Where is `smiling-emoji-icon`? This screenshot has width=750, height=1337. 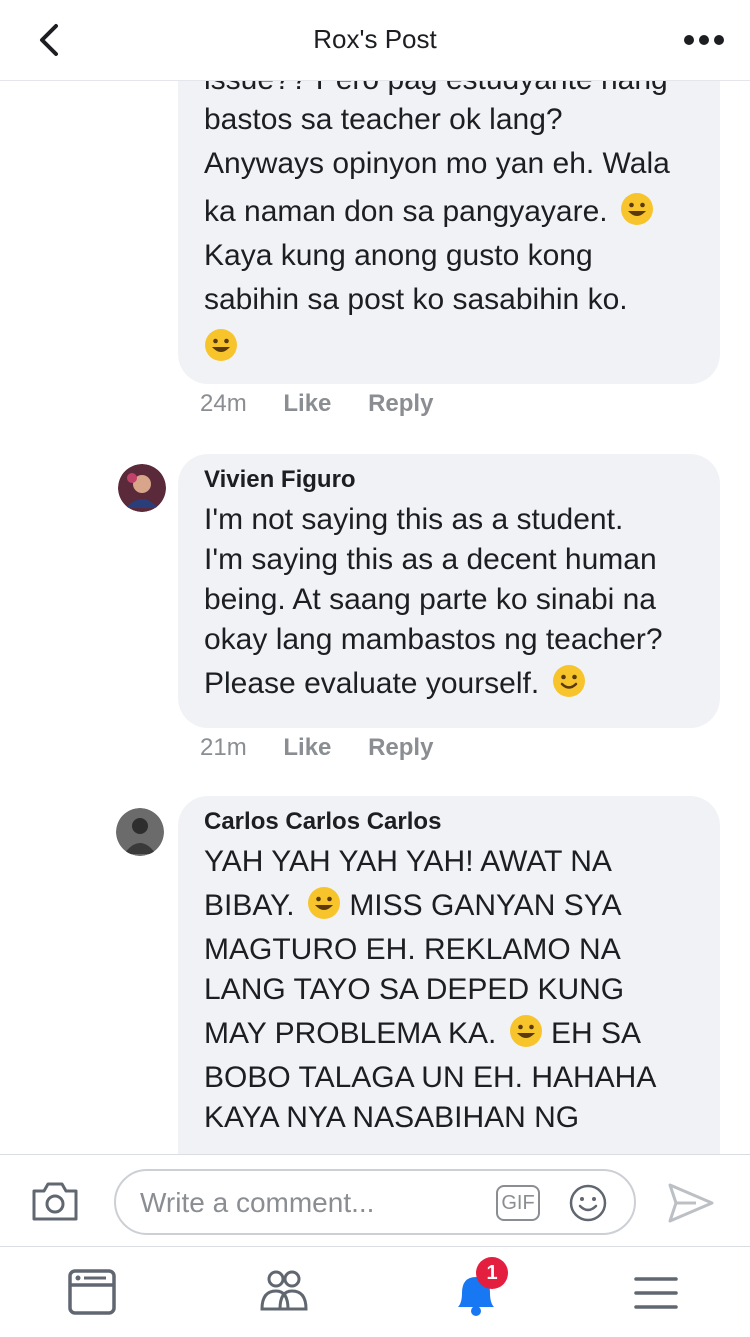 smiling-emoji-icon is located at coordinates (568, 681).